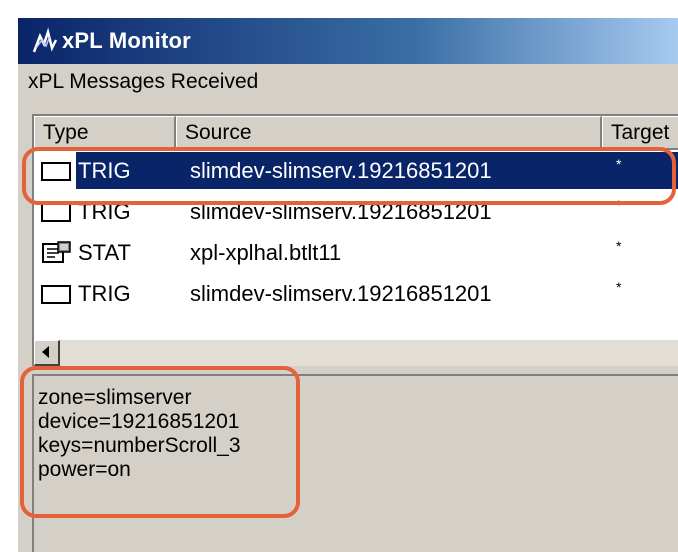  What do you see at coordinates (45, 40) in the screenshot?
I see `xpl-app-icon` at bounding box center [45, 40].